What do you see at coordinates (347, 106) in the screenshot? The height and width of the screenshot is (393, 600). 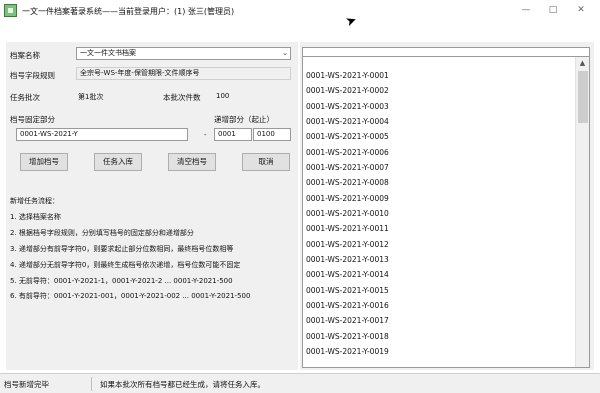 I see `list-item: 0001-WS-2021-Y-0003` at bounding box center [347, 106].